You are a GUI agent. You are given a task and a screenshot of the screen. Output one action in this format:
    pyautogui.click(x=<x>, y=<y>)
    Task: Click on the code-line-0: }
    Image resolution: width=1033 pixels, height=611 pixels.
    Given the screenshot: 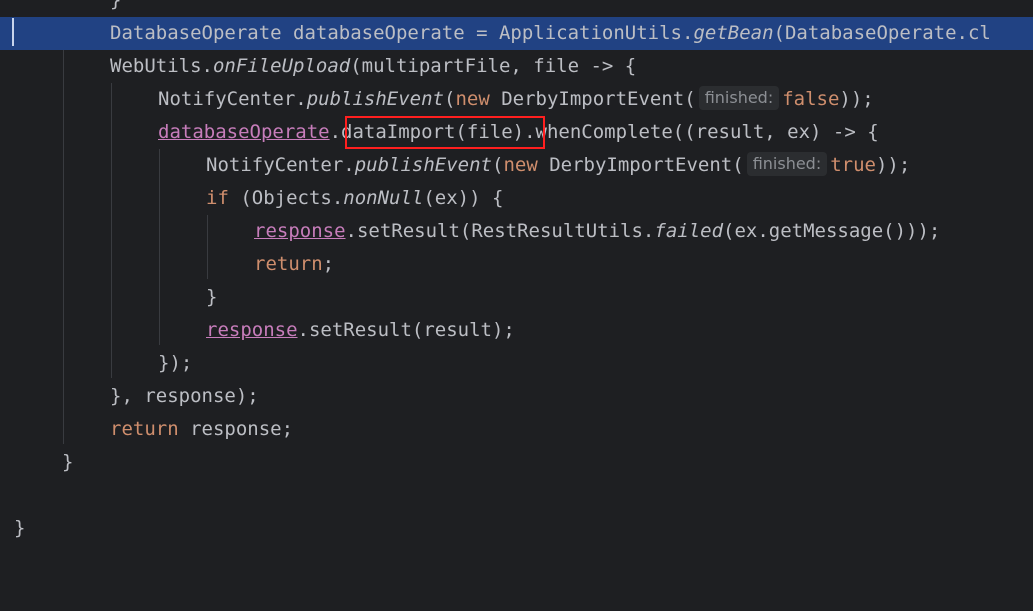 What is the action you would take?
    pyautogui.click(x=516, y=8)
    